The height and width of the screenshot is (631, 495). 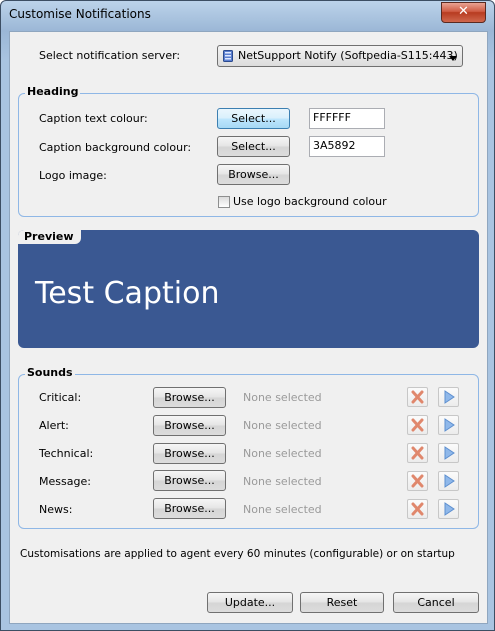 I want to click on server-label: Select notification server:, so click(x=110, y=55).